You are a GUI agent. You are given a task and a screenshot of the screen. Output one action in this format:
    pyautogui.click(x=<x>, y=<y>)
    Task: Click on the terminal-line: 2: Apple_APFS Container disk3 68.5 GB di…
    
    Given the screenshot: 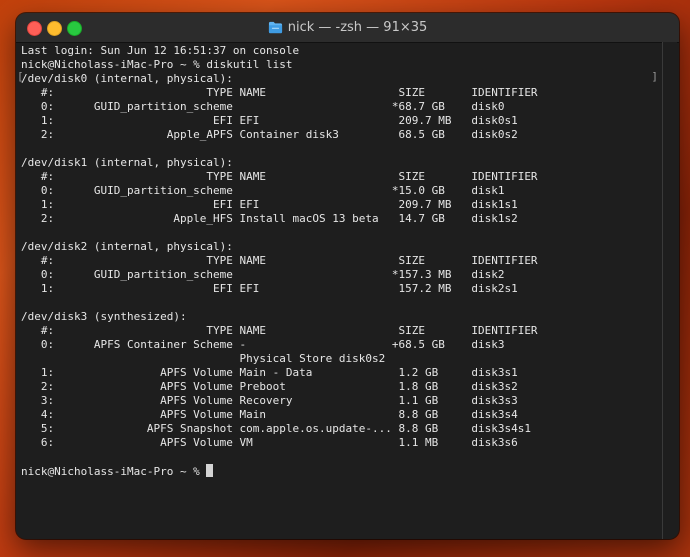 What is the action you would take?
    pyautogui.click(x=269, y=134)
    